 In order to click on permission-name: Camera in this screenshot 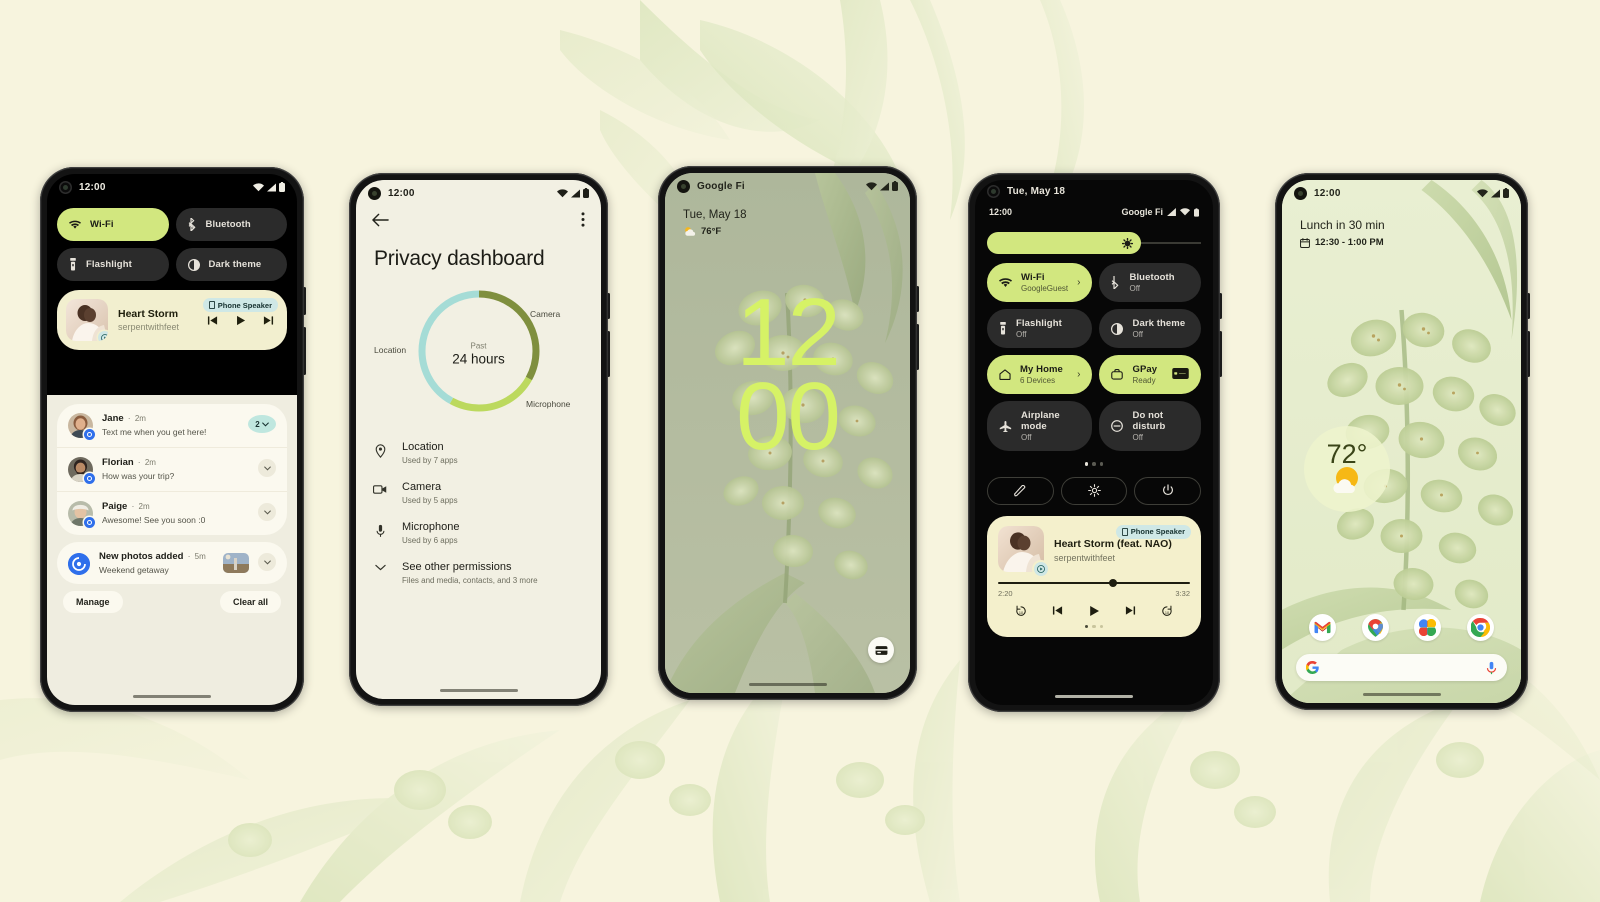, I will do `click(422, 487)`.